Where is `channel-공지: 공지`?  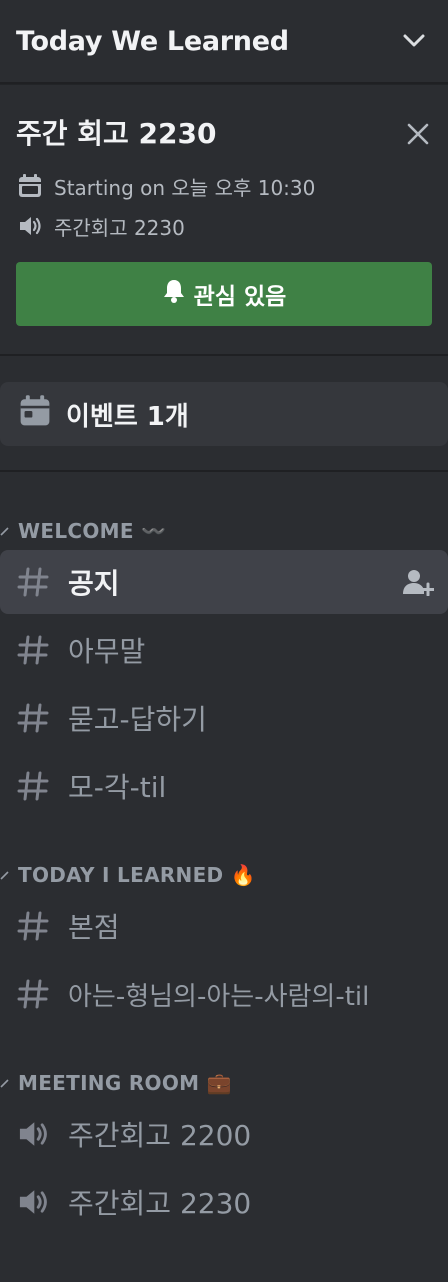 channel-공지: 공지 is located at coordinates (224, 582).